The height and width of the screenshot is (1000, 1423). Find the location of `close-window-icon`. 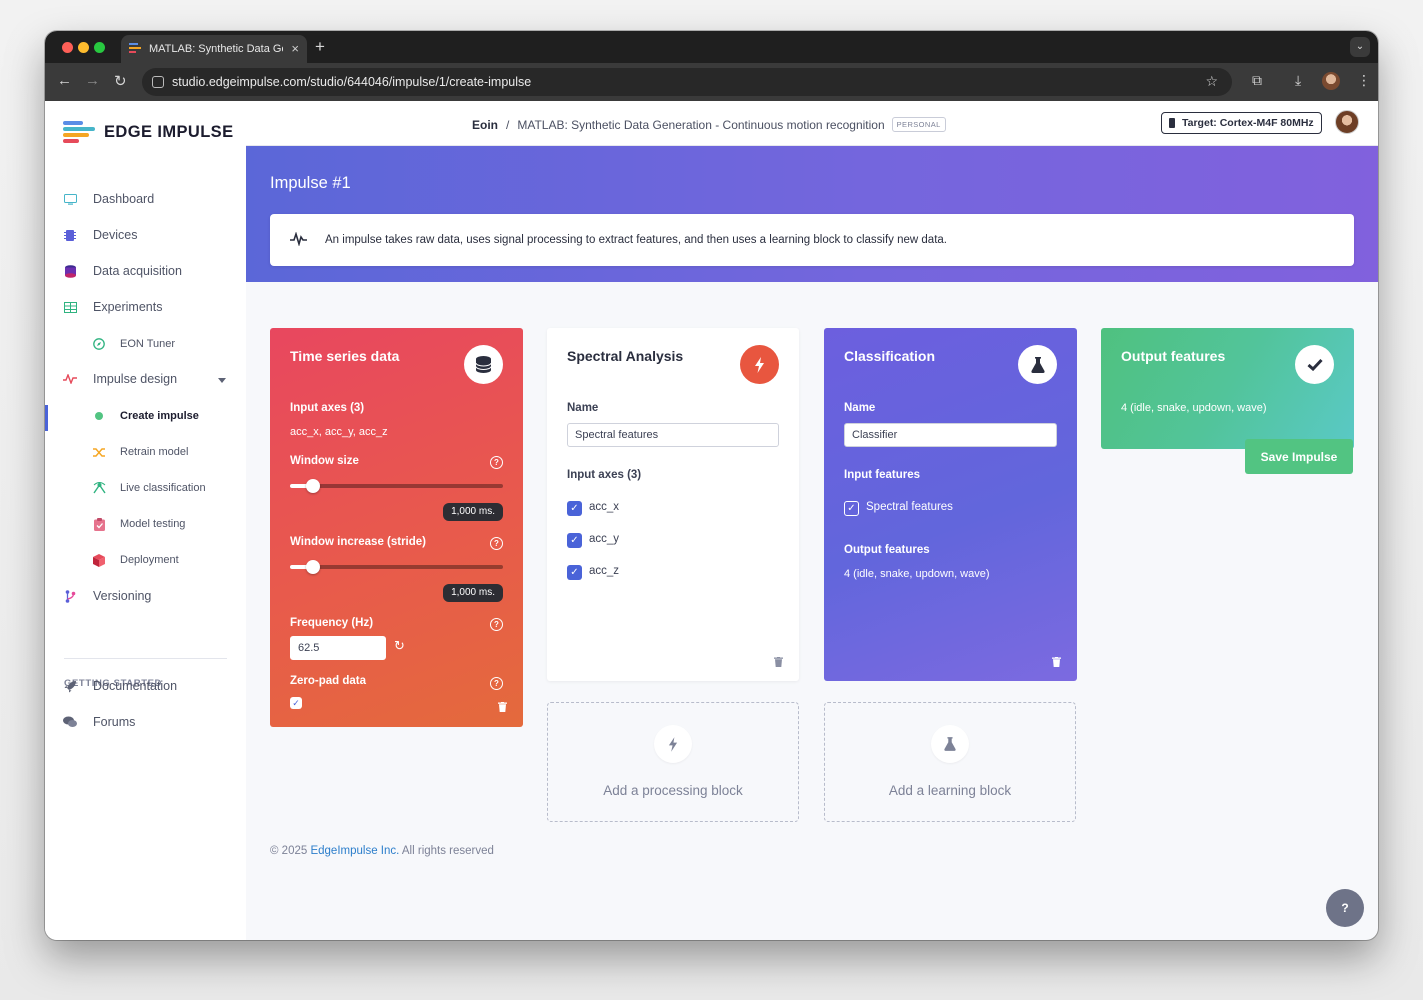

close-window-icon is located at coordinates (67, 47).